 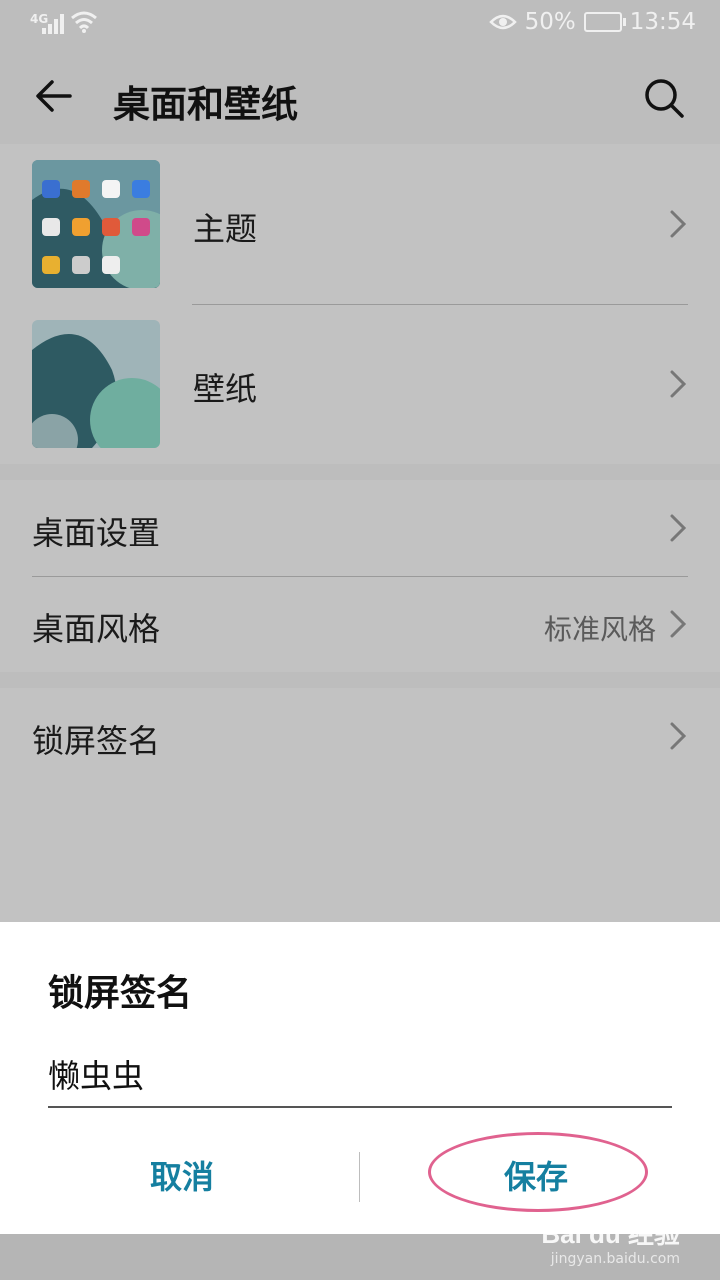 I want to click on app-bar: 桌面和壁纸, so click(x=360, y=97).